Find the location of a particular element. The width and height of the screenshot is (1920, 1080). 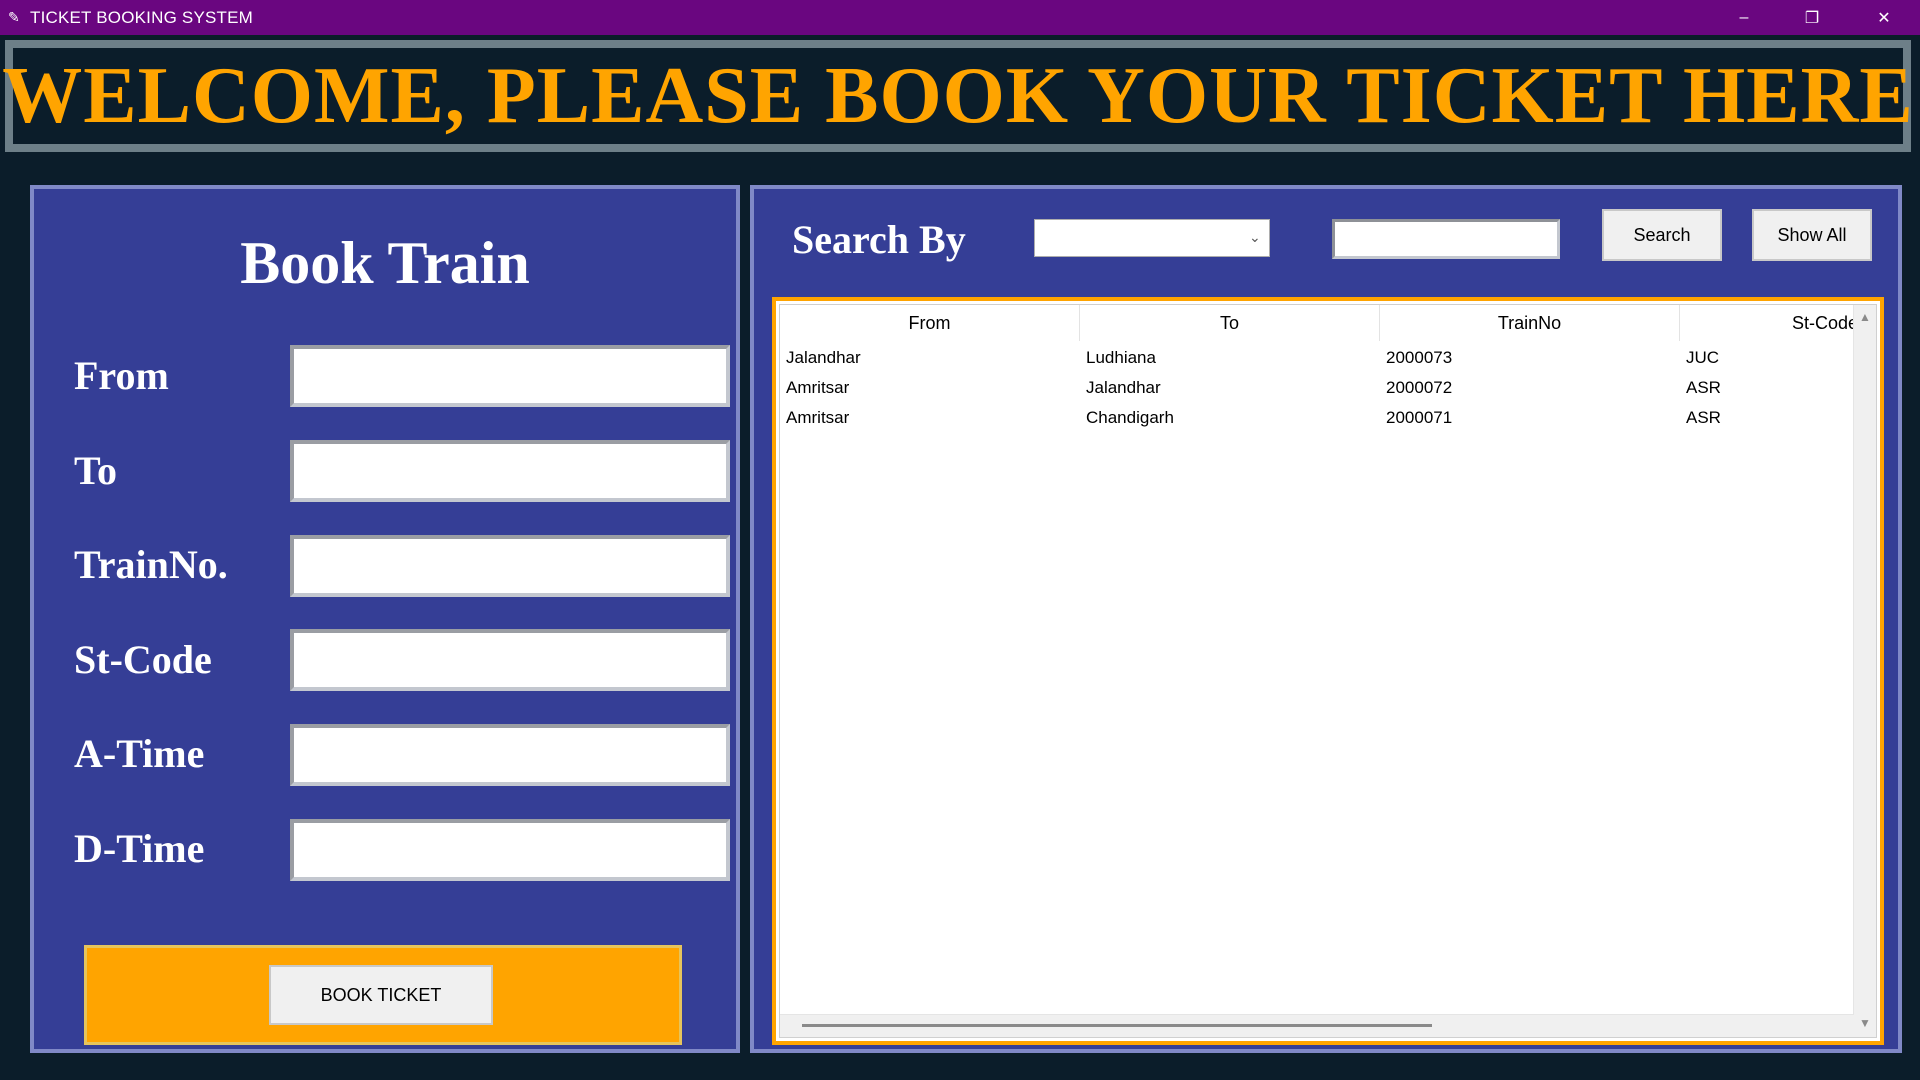

cell-train-no: 2000073 is located at coordinates (1419, 357).